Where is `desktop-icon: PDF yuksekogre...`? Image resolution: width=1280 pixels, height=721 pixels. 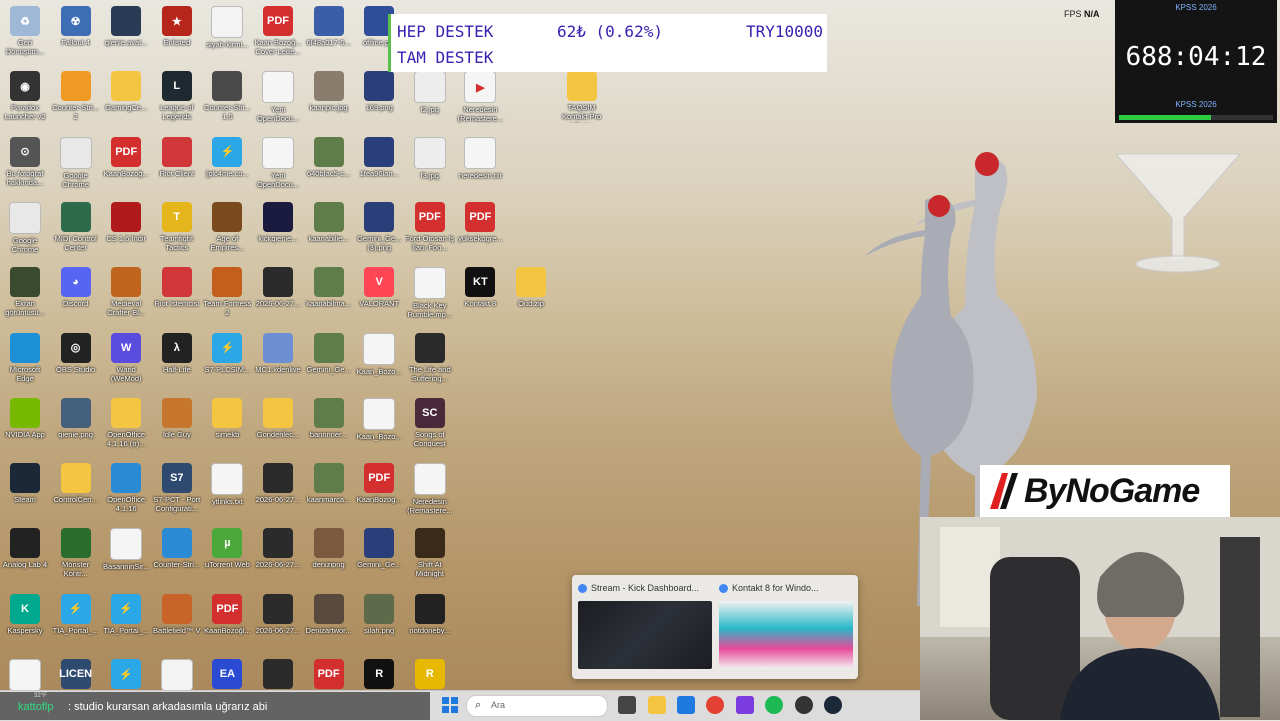
desktop-icon: PDF yuksekogre... is located at coordinates (480, 229).